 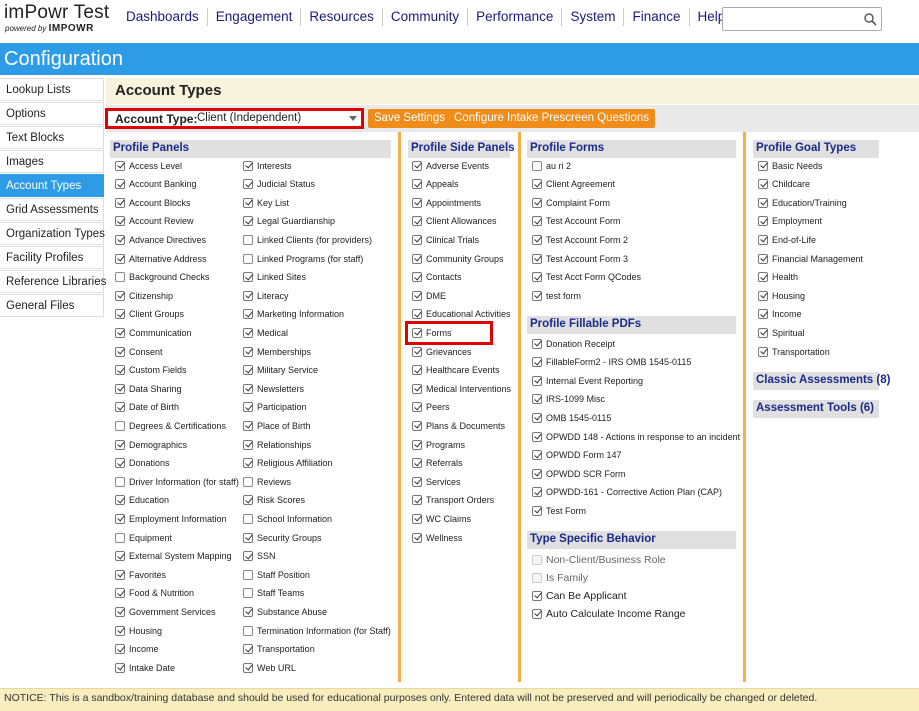 I want to click on sidebar-item-text-blocks: Text Blocks, so click(x=52, y=137).